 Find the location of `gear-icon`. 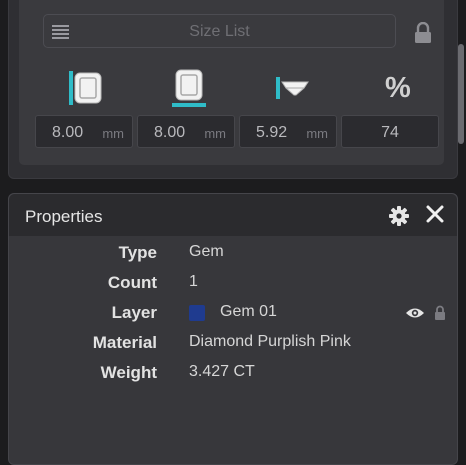

gear-icon is located at coordinates (399, 216).